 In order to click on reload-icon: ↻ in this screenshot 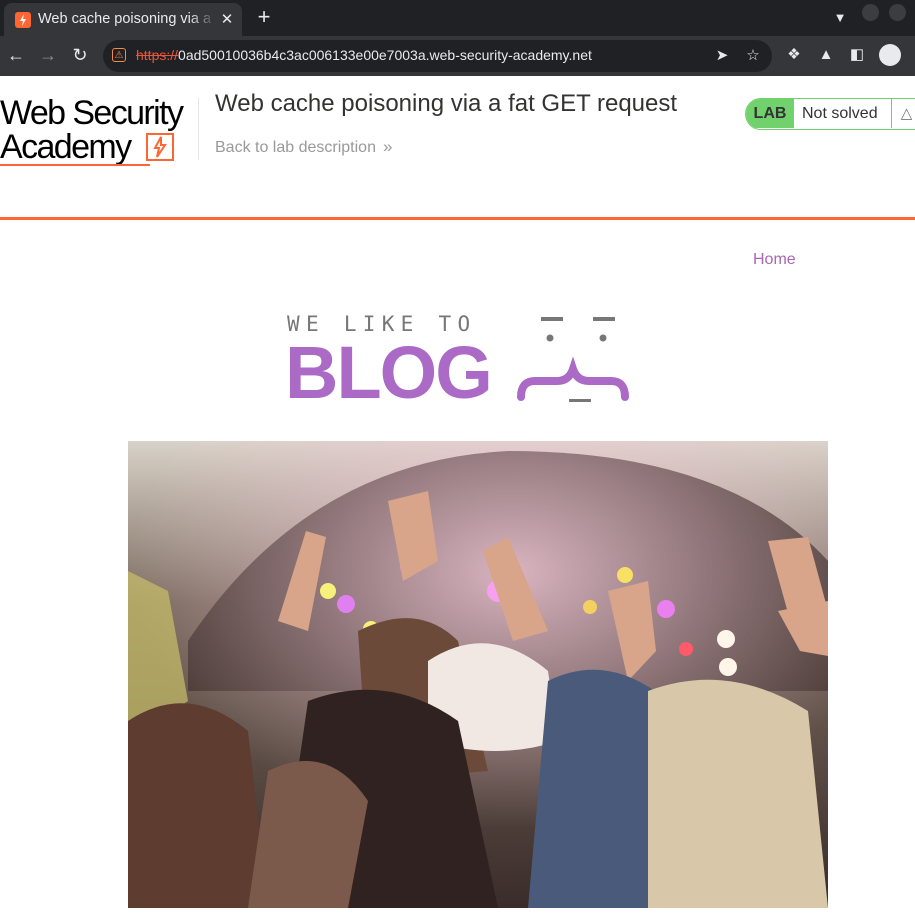, I will do `click(80, 55)`.